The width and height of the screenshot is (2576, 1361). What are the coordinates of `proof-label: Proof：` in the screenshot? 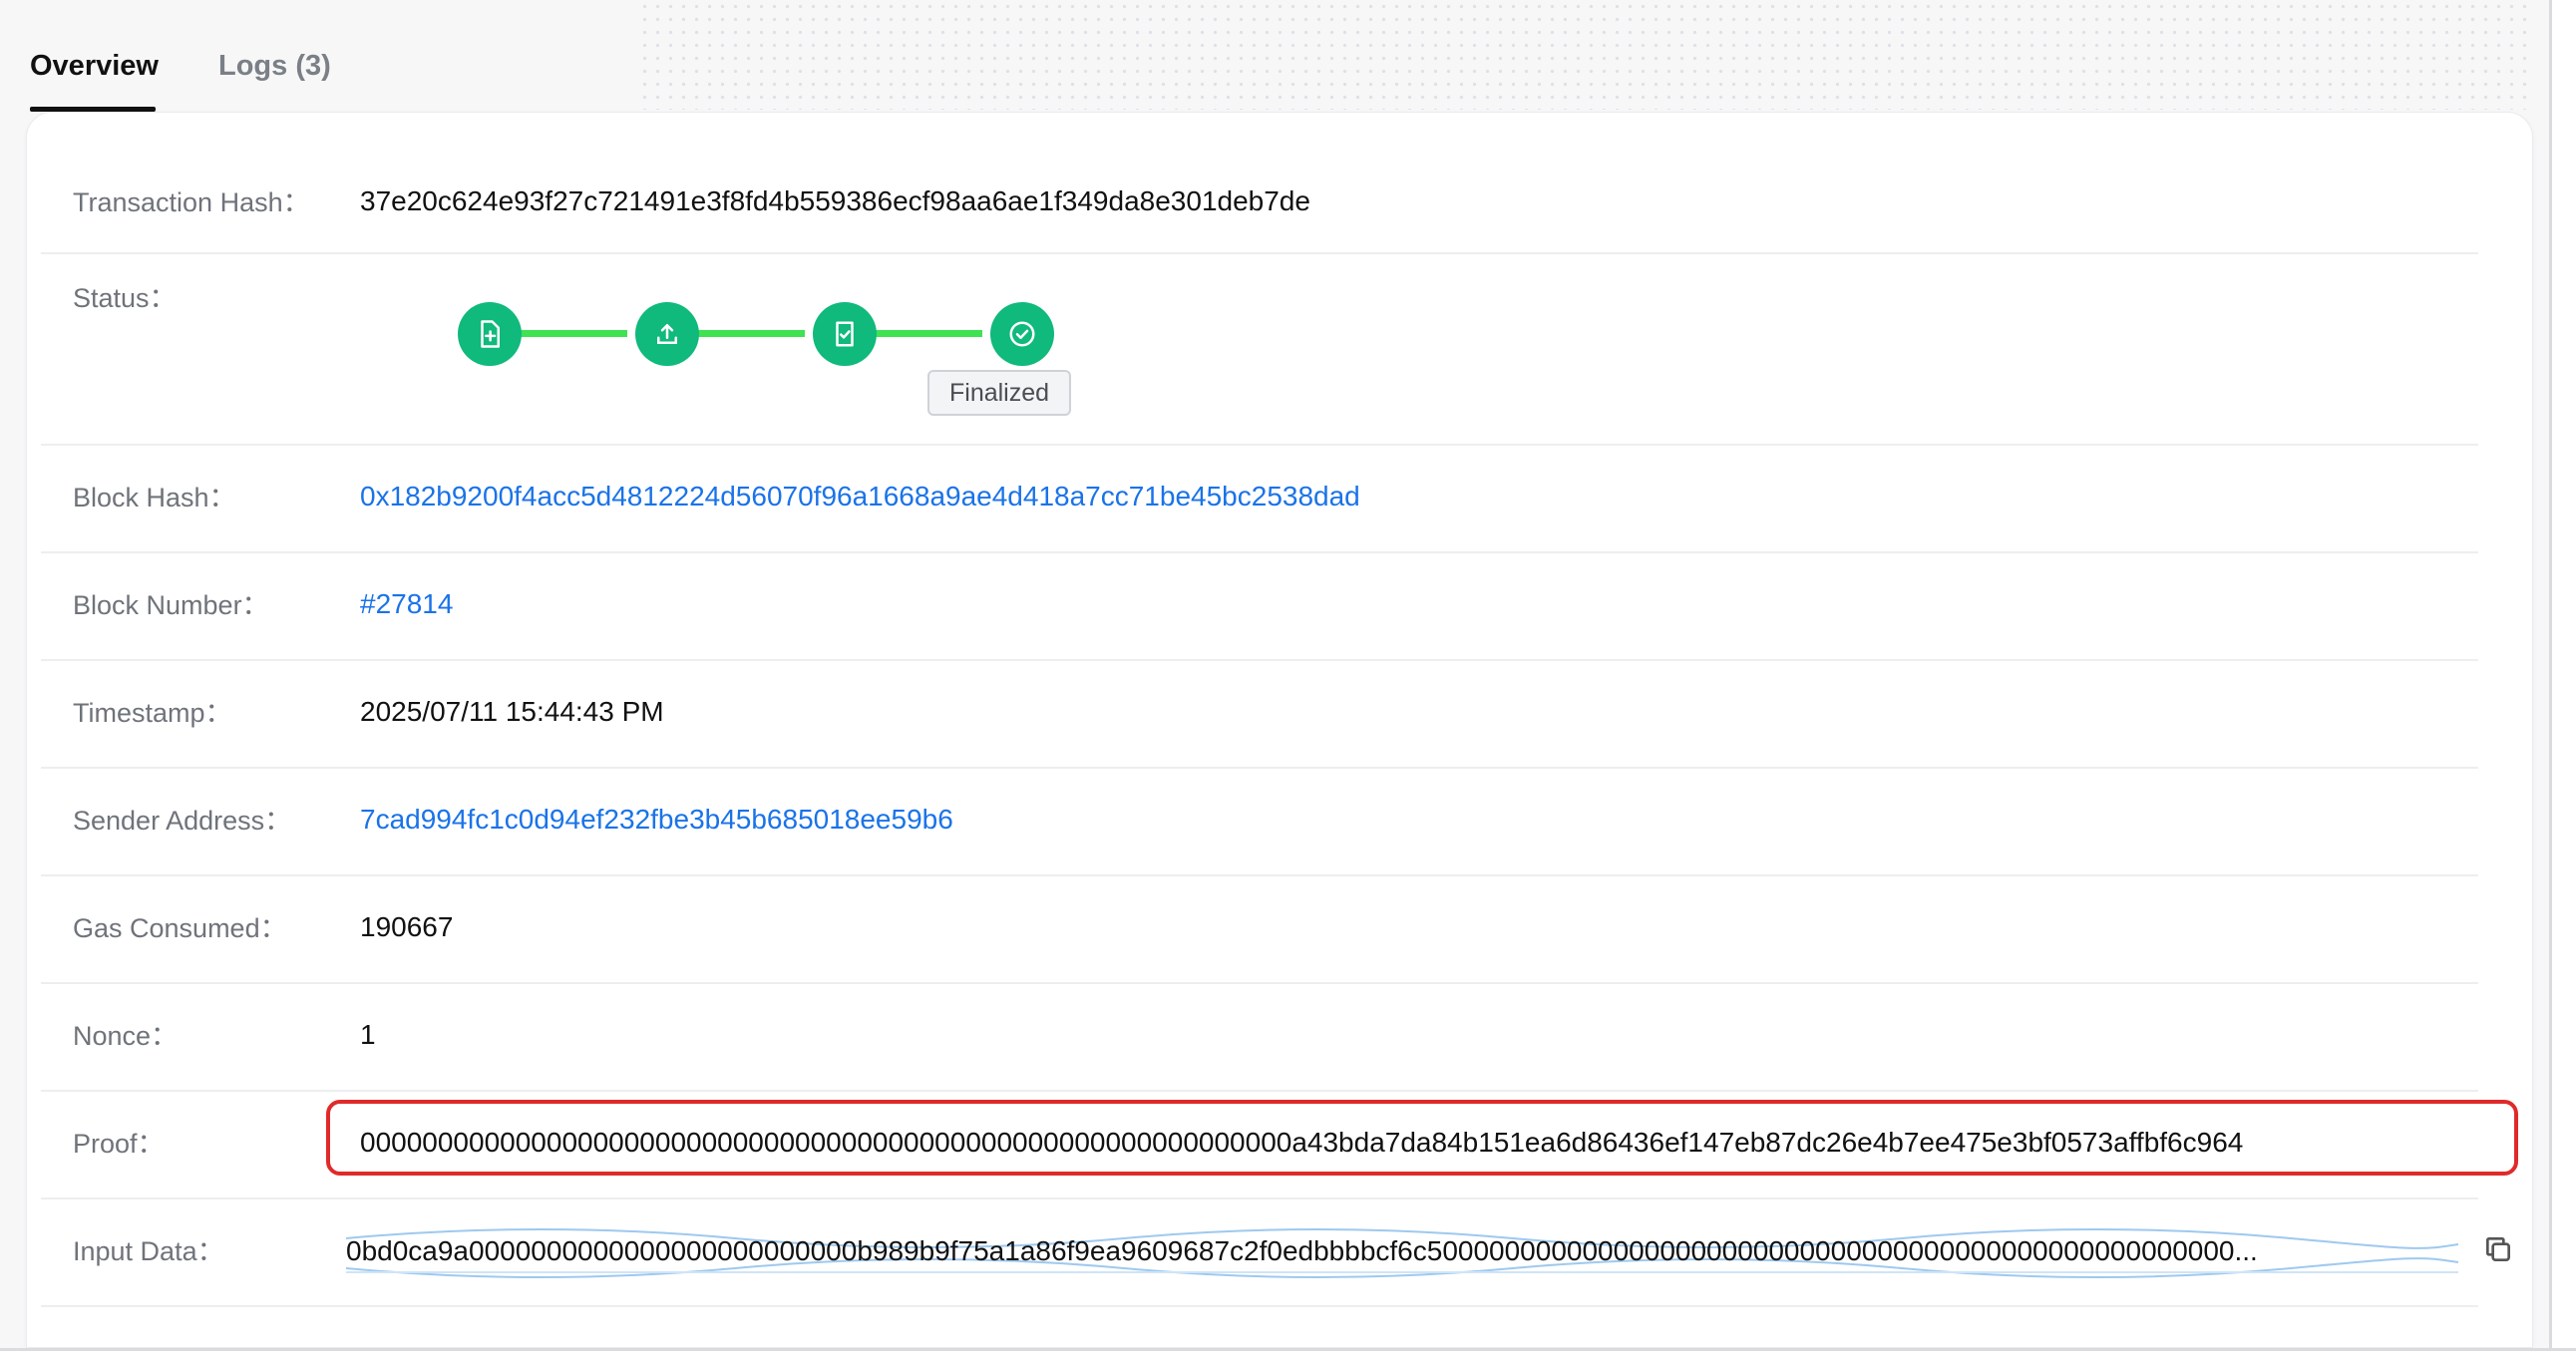 It's located at (119, 1144).